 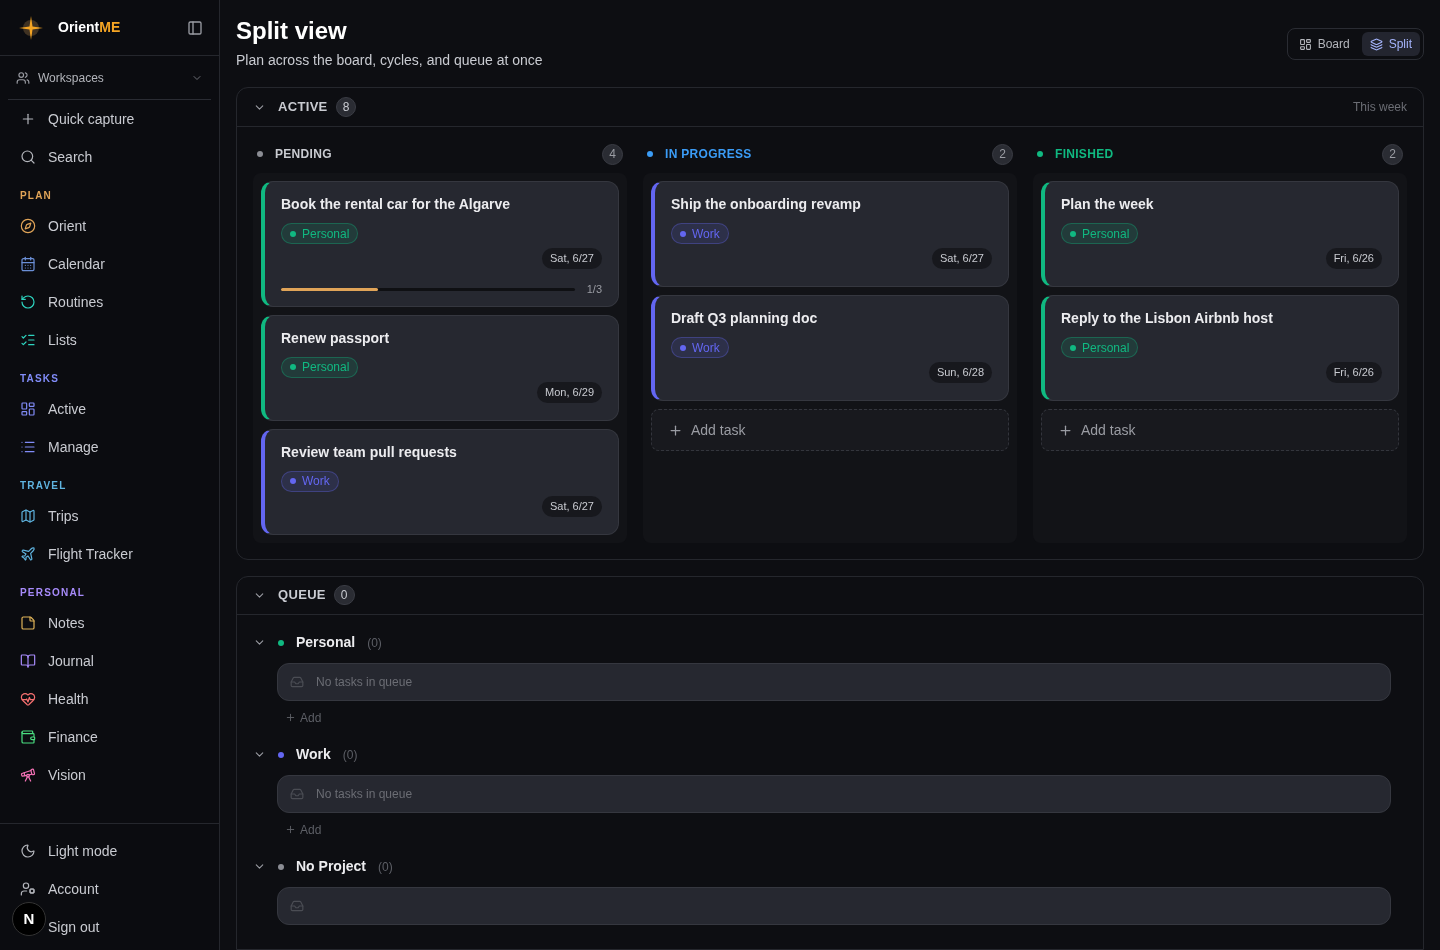 What do you see at coordinates (28, 516) in the screenshot?
I see `map-icon` at bounding box center [28, 516].